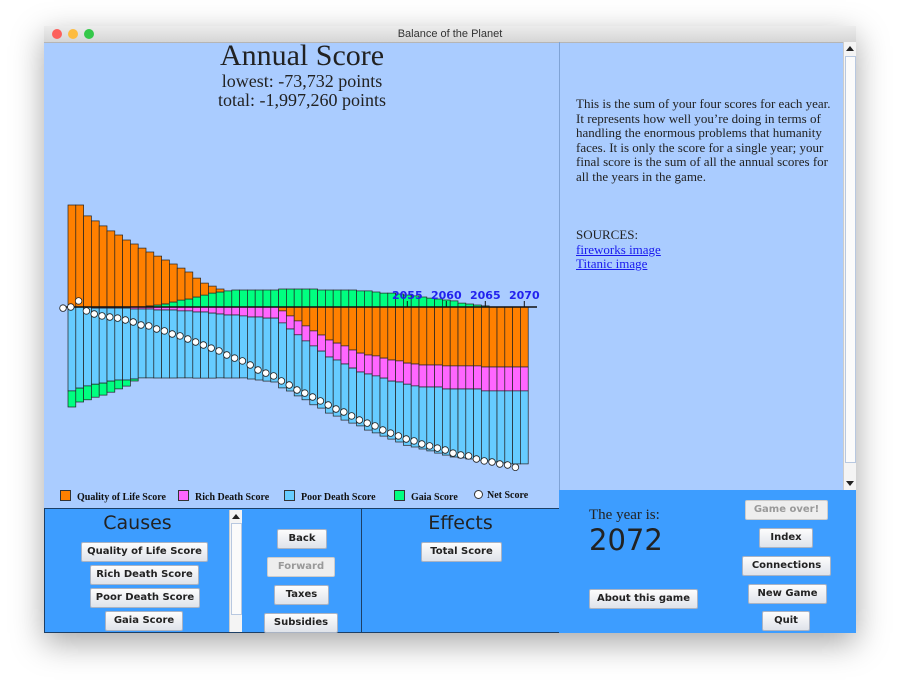 This screenshot has width=900, height=697. I want to click on causes-scrollbar, so click(235, 571).